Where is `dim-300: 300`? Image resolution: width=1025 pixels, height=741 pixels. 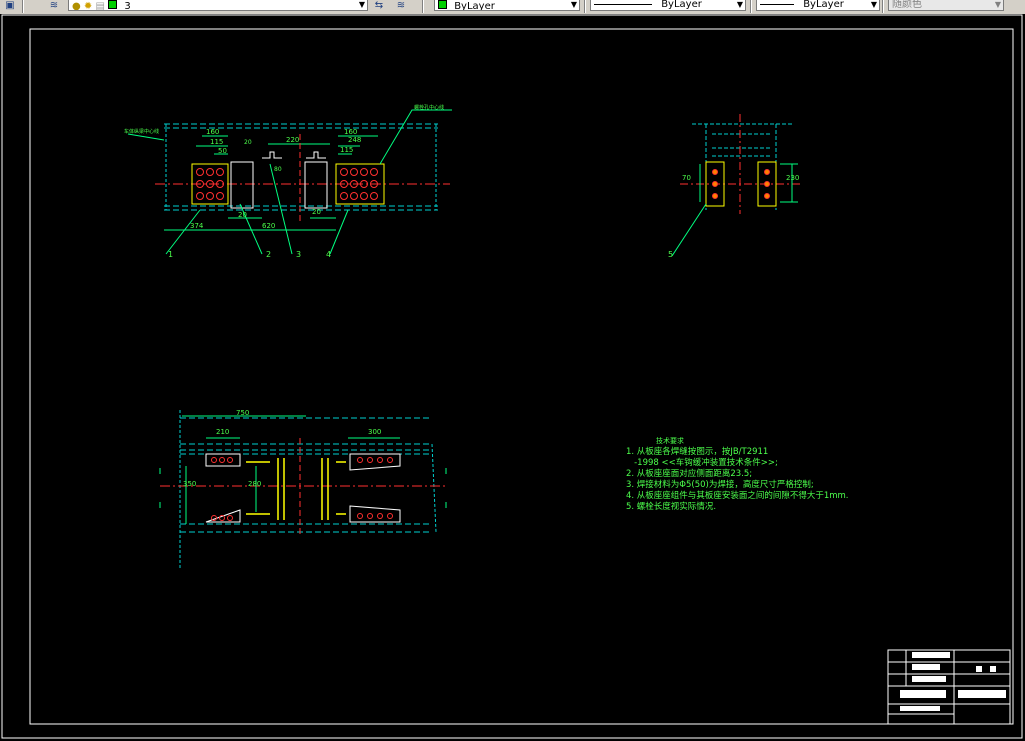 dim-300: 300 is located at coordinates (375, 432).